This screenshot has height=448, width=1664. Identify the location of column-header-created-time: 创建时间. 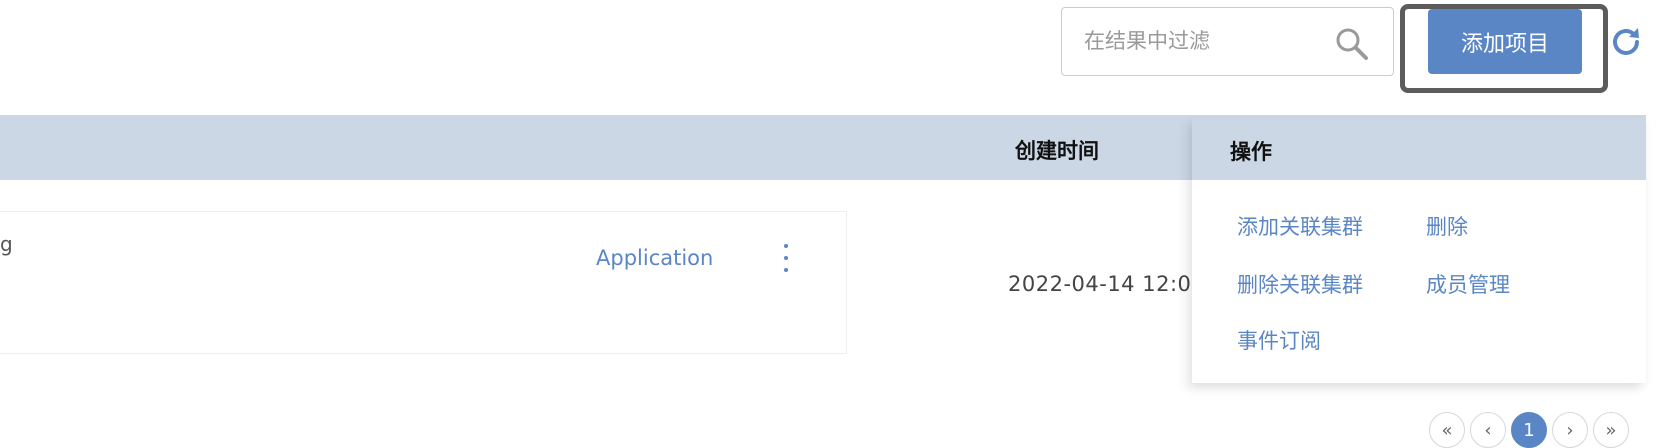
(1057, 151).